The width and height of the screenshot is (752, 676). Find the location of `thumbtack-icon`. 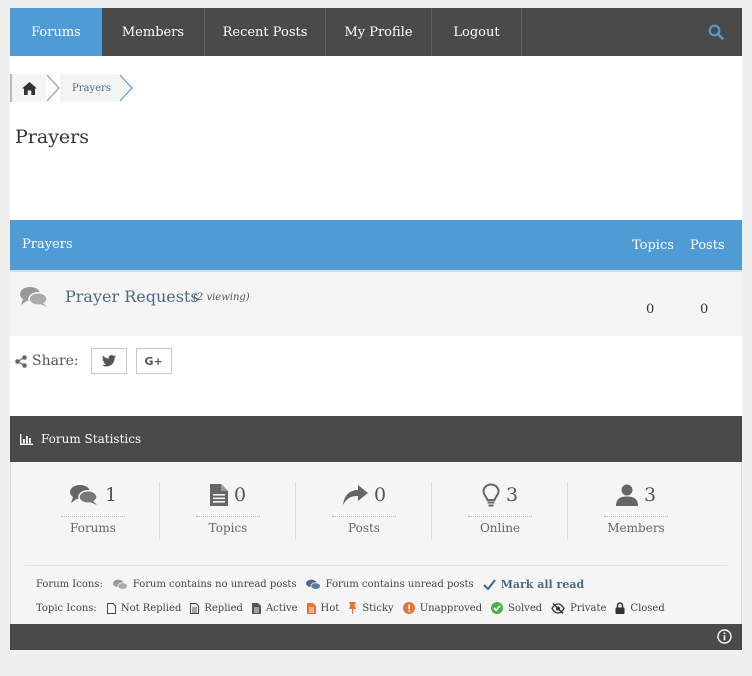

thumbtack-icon is located at coordinates (353, 608).